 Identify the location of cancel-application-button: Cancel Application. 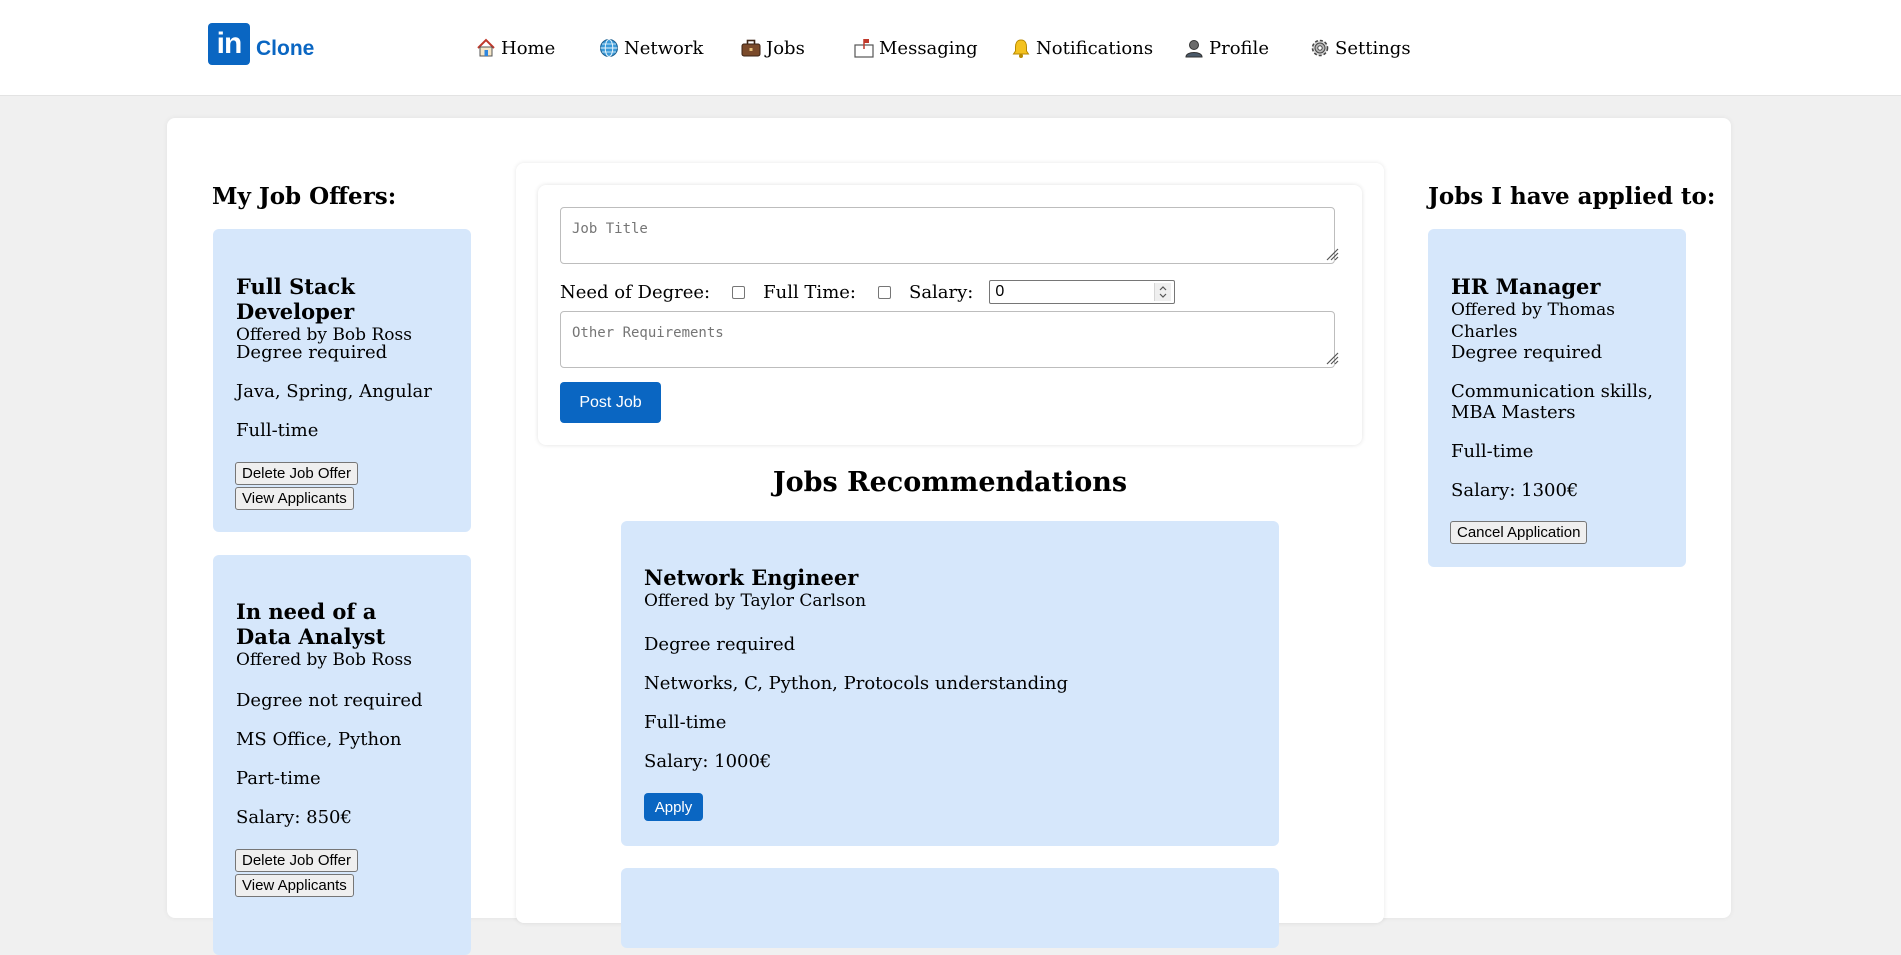
(1519, 532).